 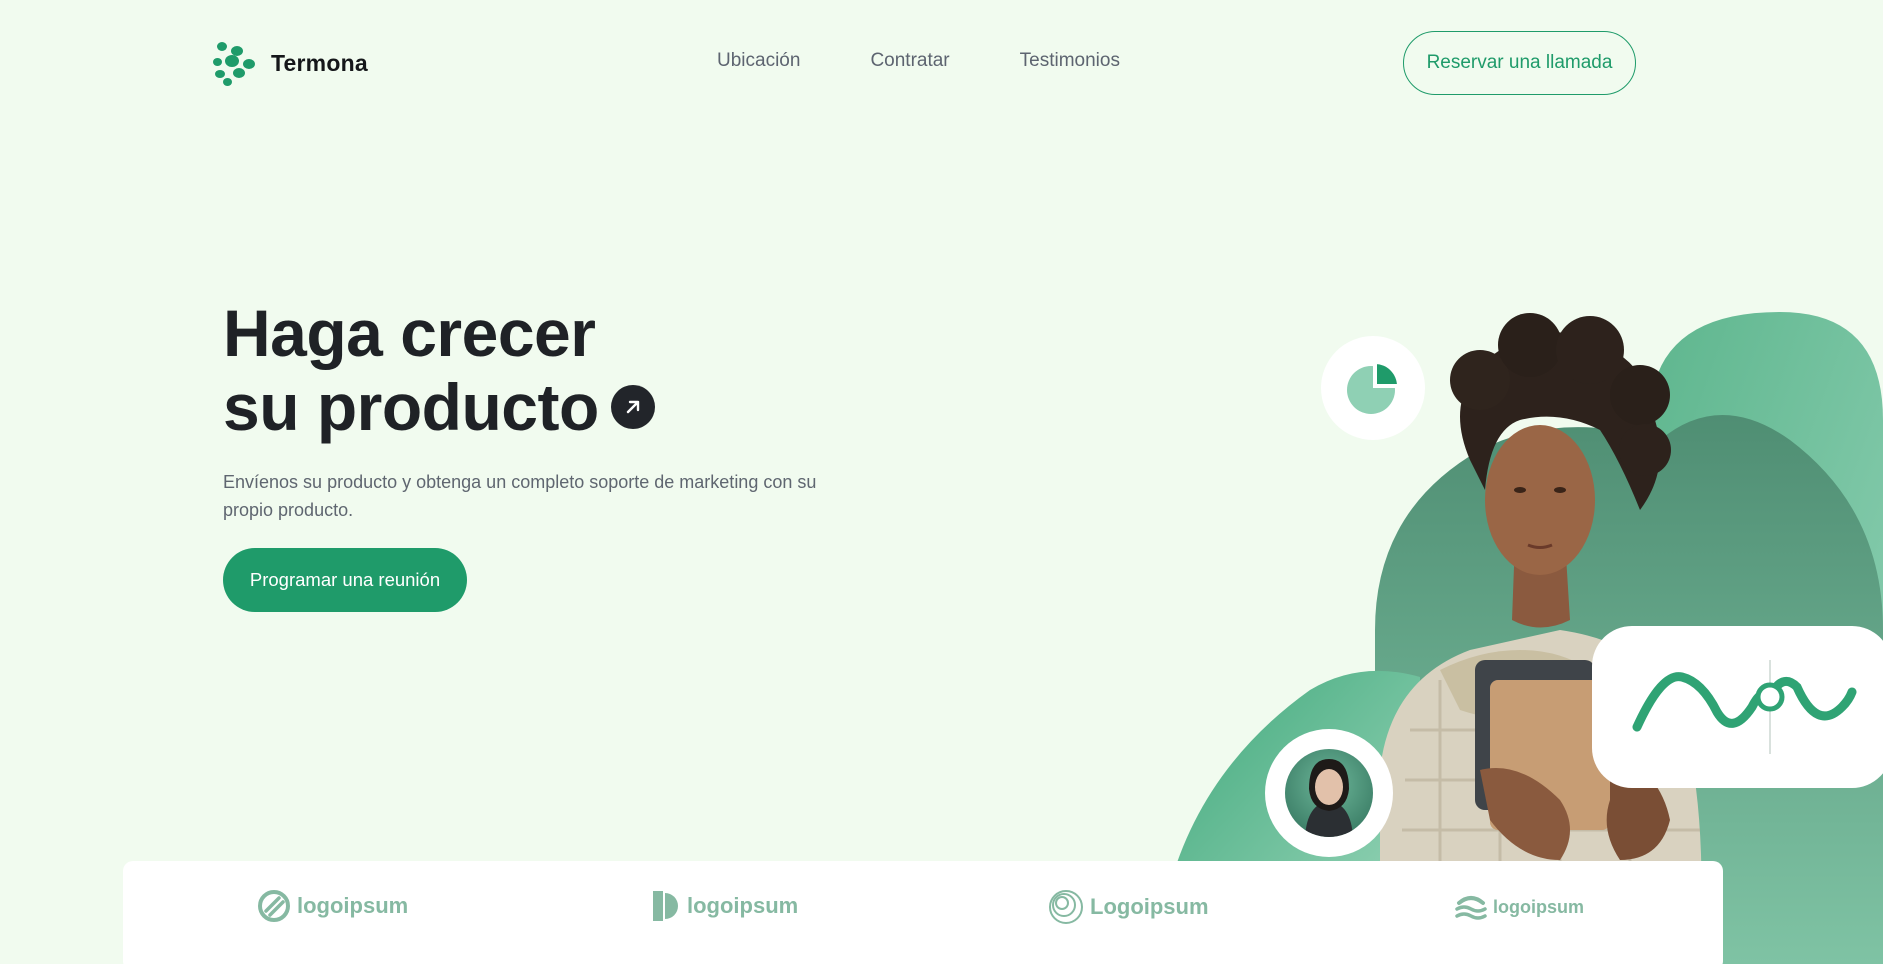 I want to click on hero-title-line-2-wrap: su producto, so click(x=439, y=407).